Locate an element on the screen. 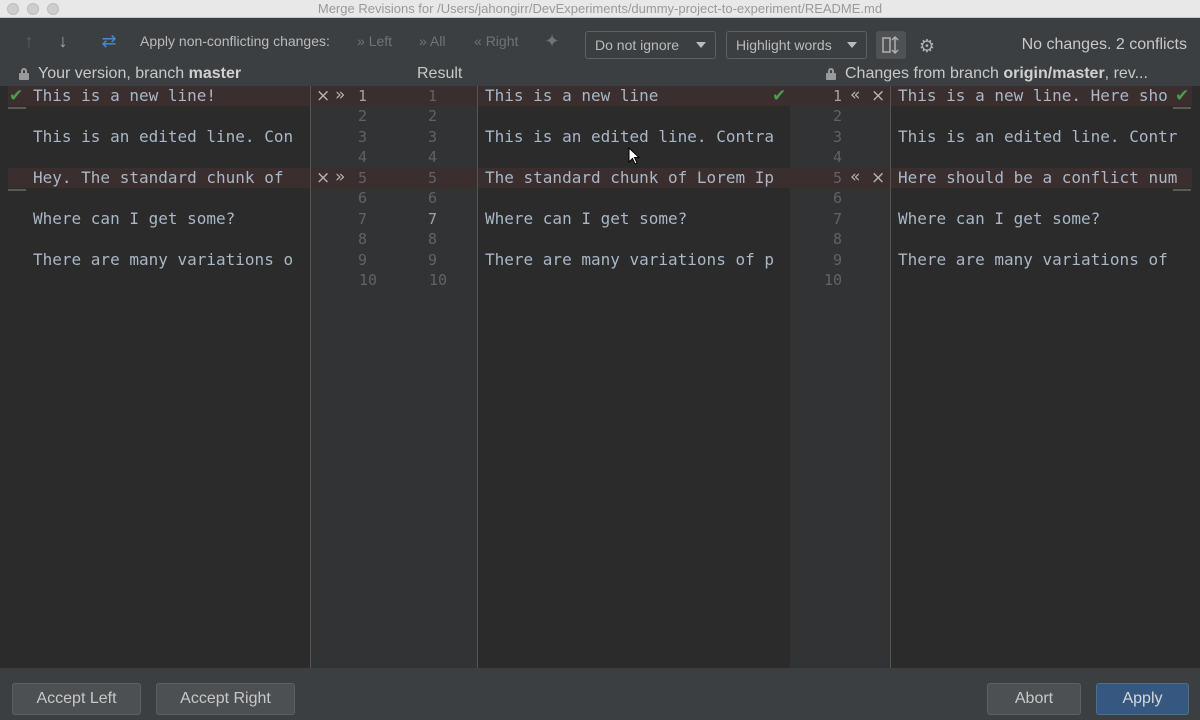 This screenshot has height=720, width=1200. apply-all-button: » All is located at coordinates (432, 41).